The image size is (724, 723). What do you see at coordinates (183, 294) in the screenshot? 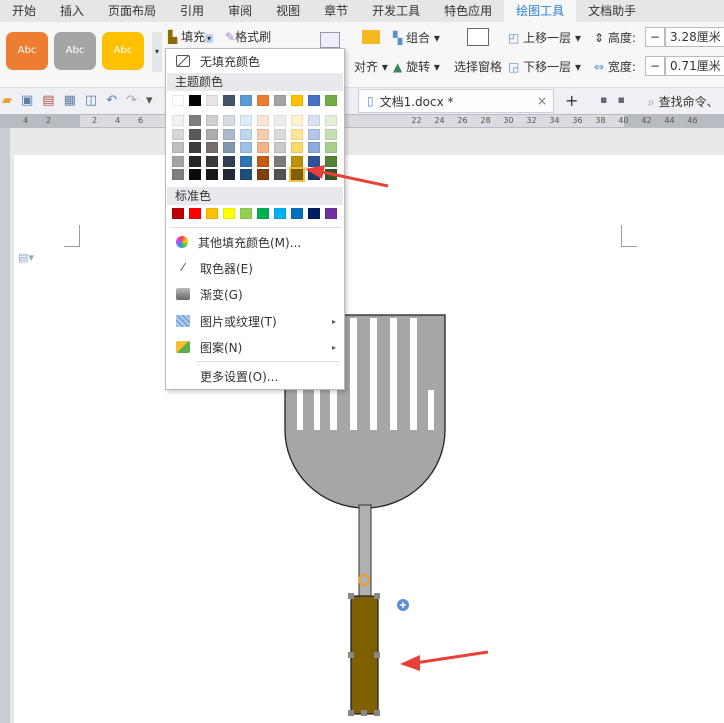
I see `gradient-icon` at bounding box center [183, 294].